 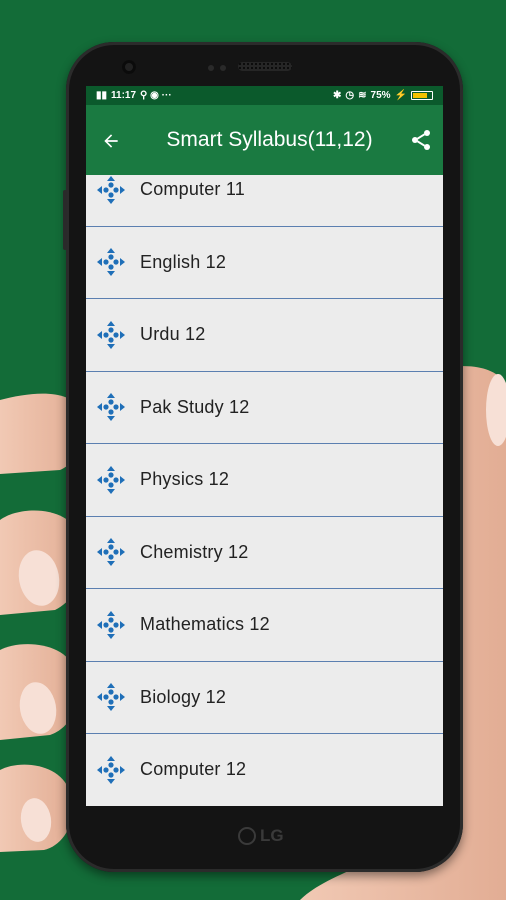 I want to click on list-item: Urdu 12, so click(x=264, y=335).